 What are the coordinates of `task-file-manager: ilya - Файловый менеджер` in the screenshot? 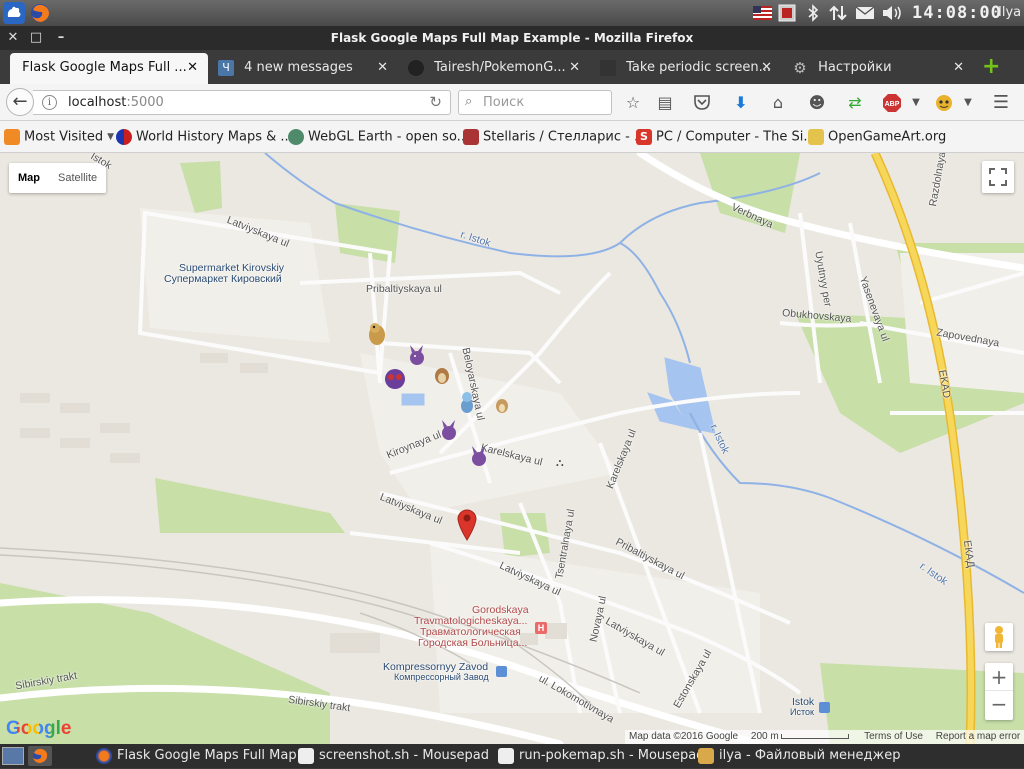 It's located at (799, 757).